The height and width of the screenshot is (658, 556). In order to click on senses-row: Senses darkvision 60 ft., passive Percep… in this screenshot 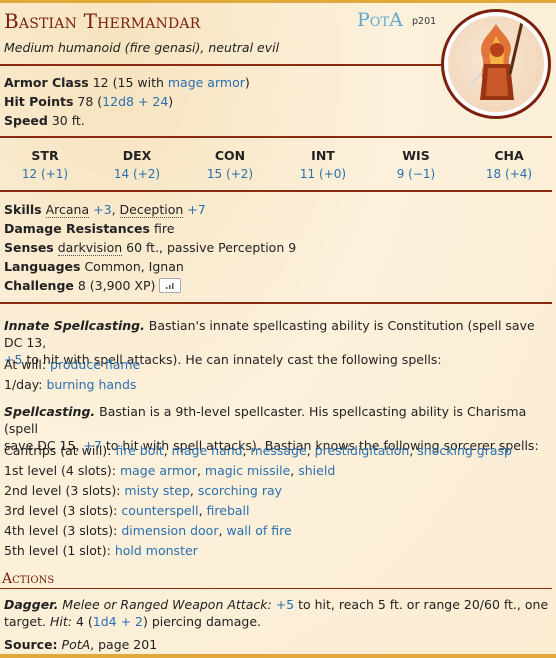, I will do `click(150, 248)`.